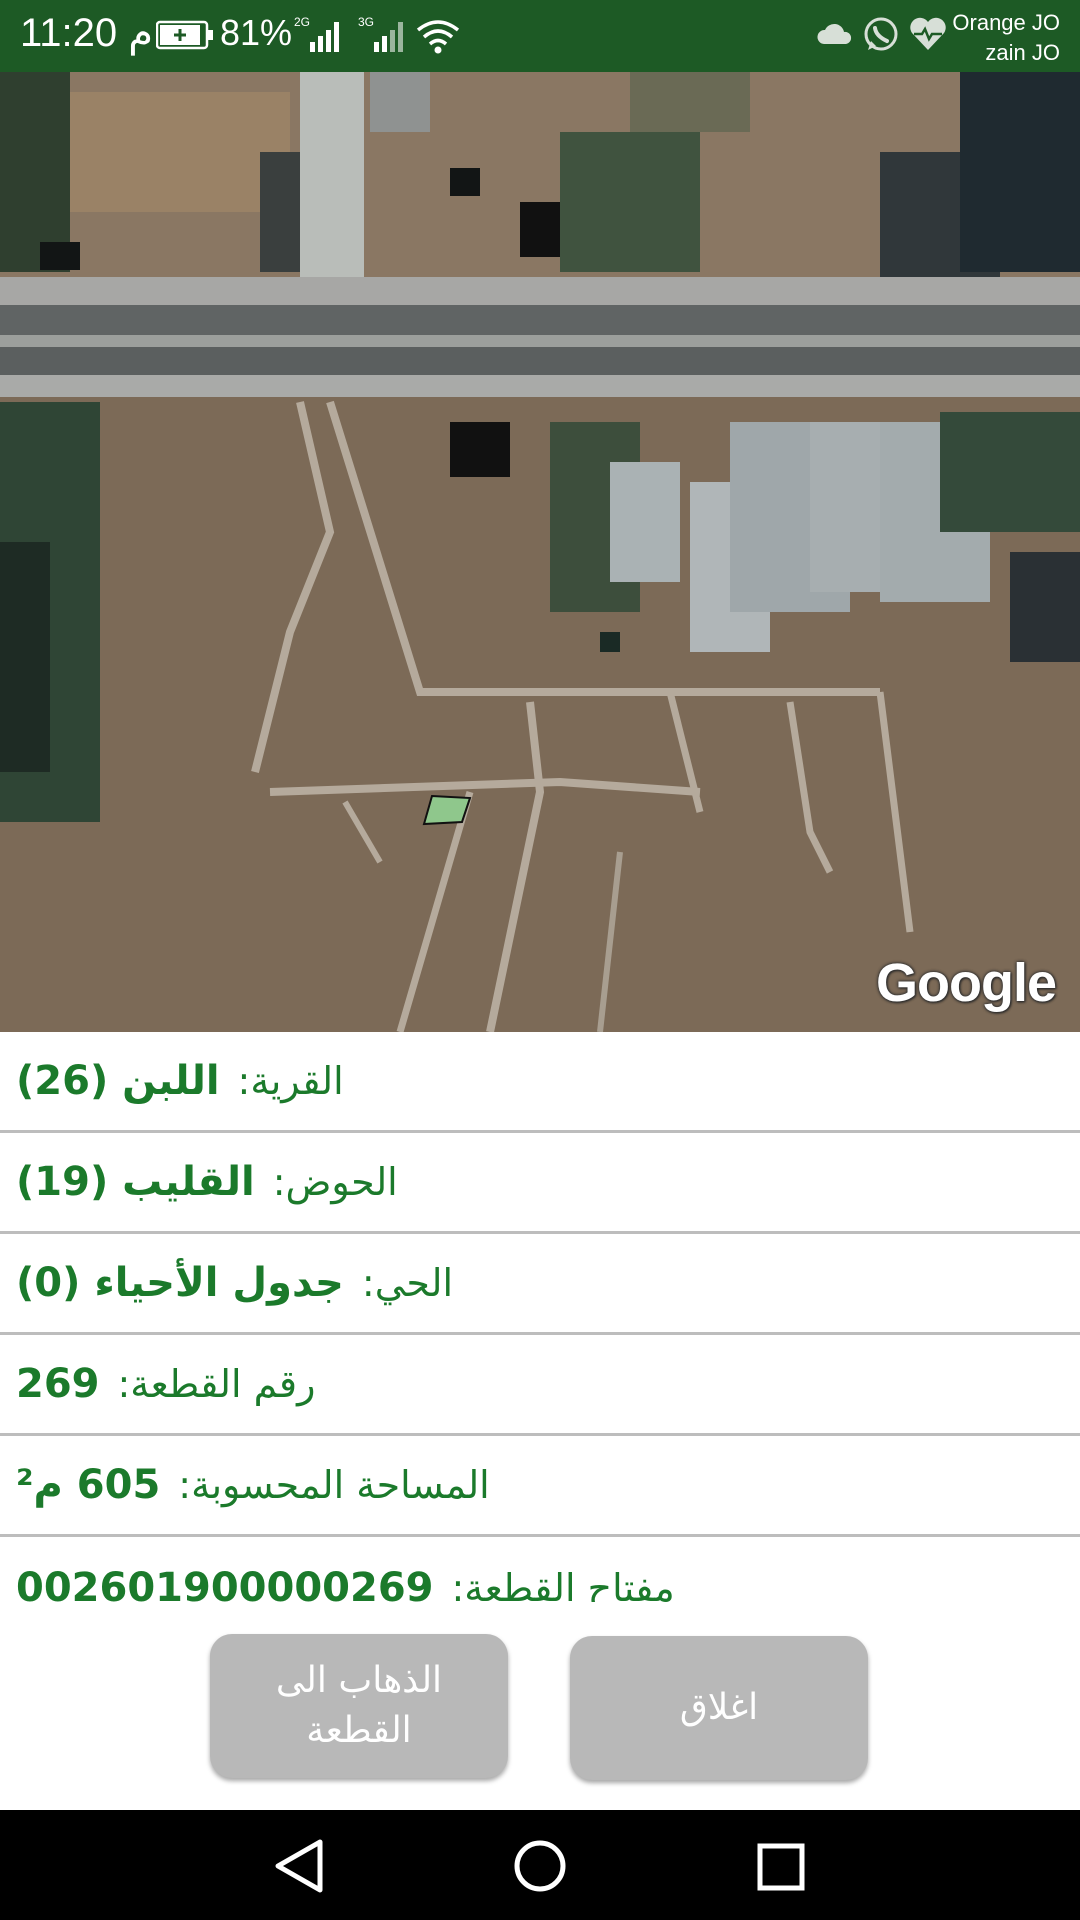 This screenshot has width=1080, height=1920. Describe the element at coordinates (438, 38) in the screenshot. I see `wifi-icon` at that location.